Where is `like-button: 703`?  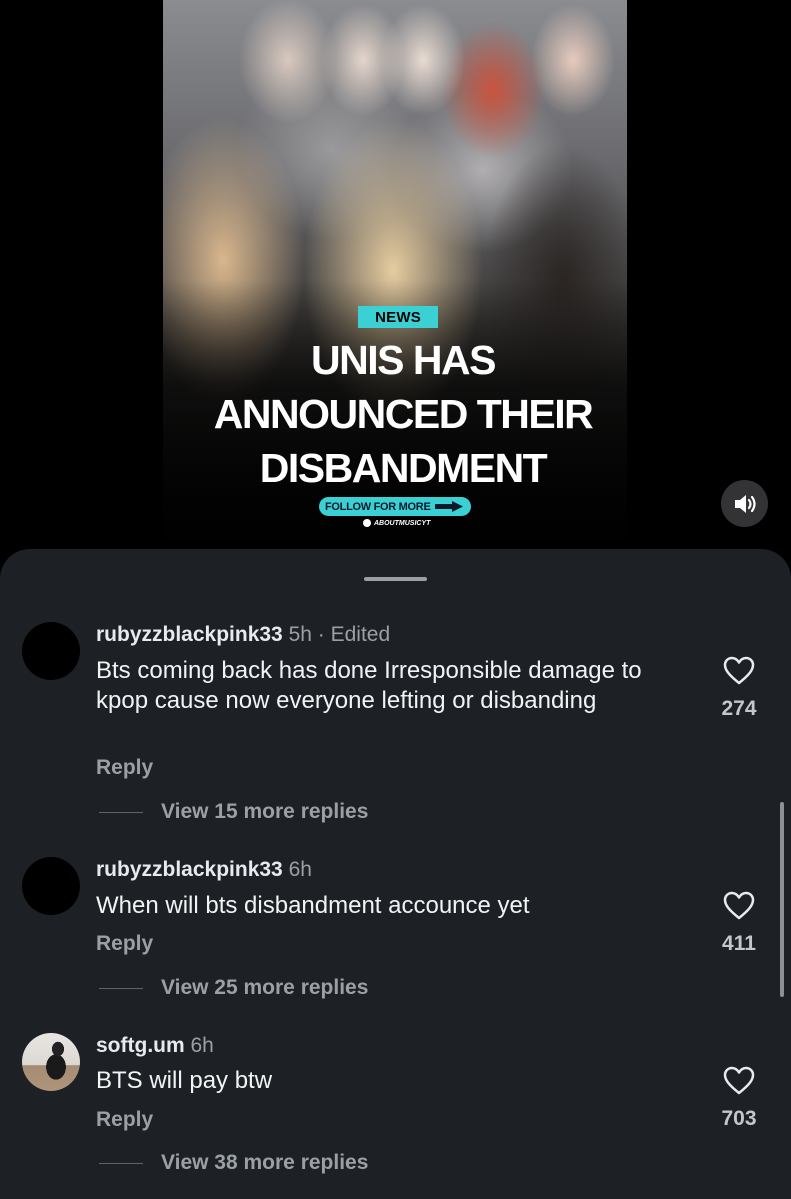
like-button: 703 is located at coordinates (739, 1098).